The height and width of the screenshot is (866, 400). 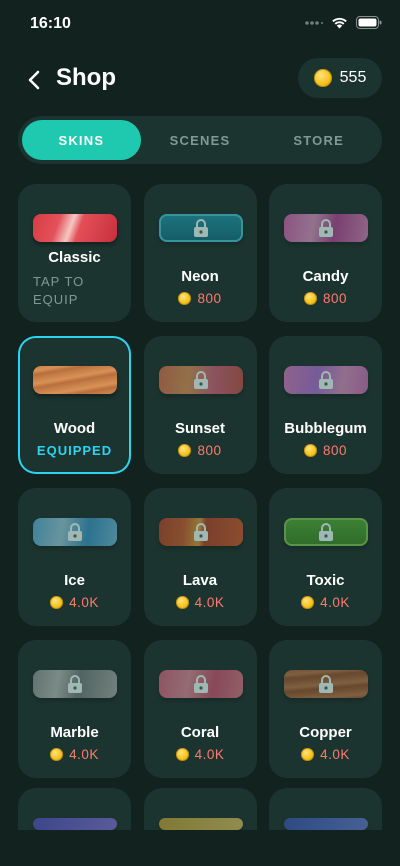 What do you see at coordinates (59, 290) in the screenshot?
I see `skin-status: TAP TO EQUIP` at bounding box center [59, 290].